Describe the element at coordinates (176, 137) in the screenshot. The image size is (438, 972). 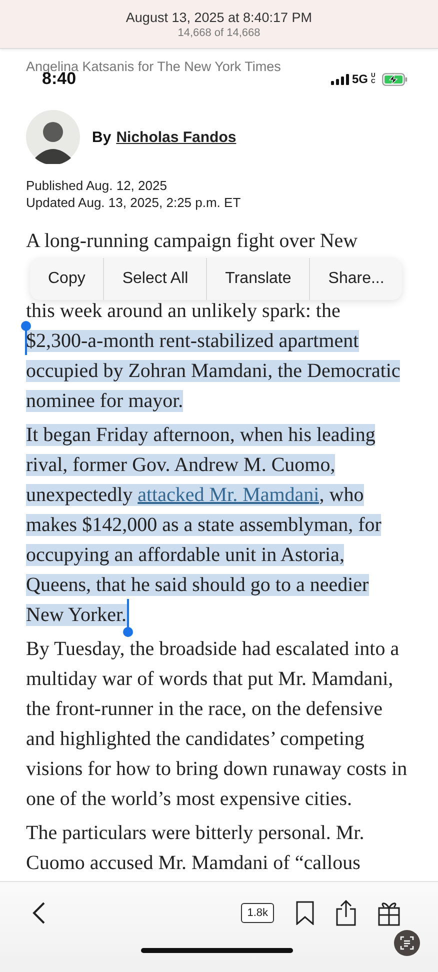
I see `author-link: Nicholas Fandos` at that location.